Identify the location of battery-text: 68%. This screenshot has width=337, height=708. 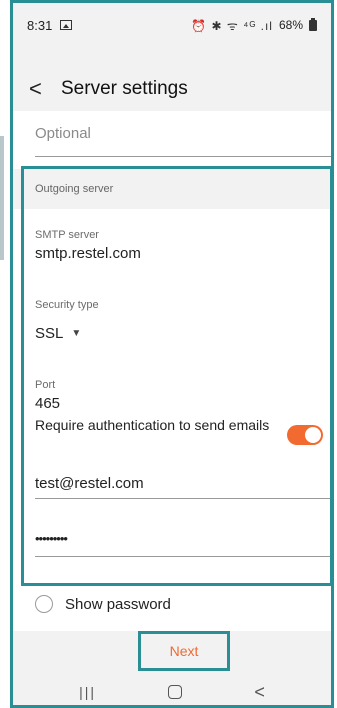
(290, 25).